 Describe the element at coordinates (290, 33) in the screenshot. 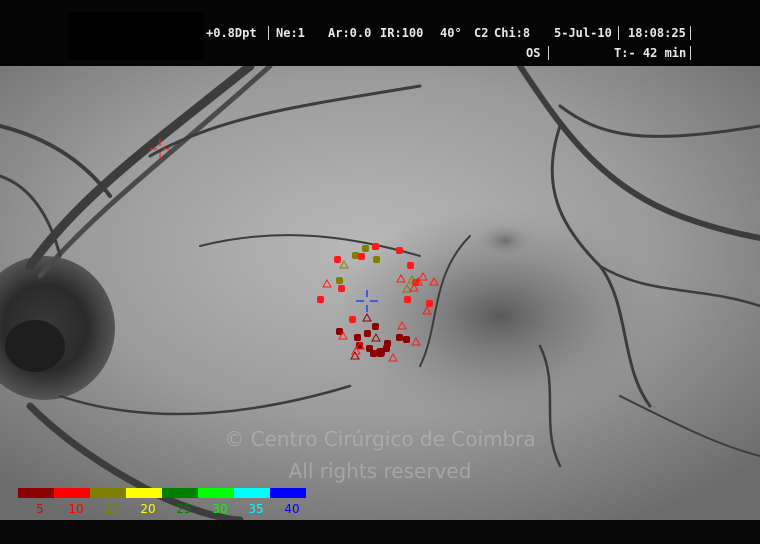

I see `ne-value: Ne:1` at that location.